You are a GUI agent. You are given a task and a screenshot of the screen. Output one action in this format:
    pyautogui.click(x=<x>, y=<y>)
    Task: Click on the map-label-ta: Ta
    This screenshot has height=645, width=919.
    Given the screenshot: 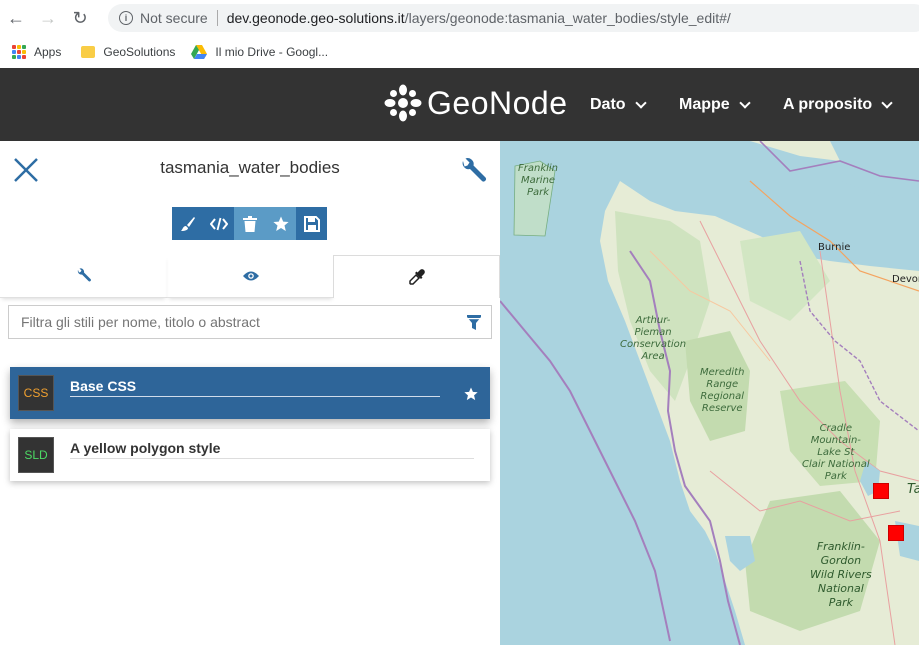 What is the action you would take?
    pyautogui.click(x=913, y=489)
    